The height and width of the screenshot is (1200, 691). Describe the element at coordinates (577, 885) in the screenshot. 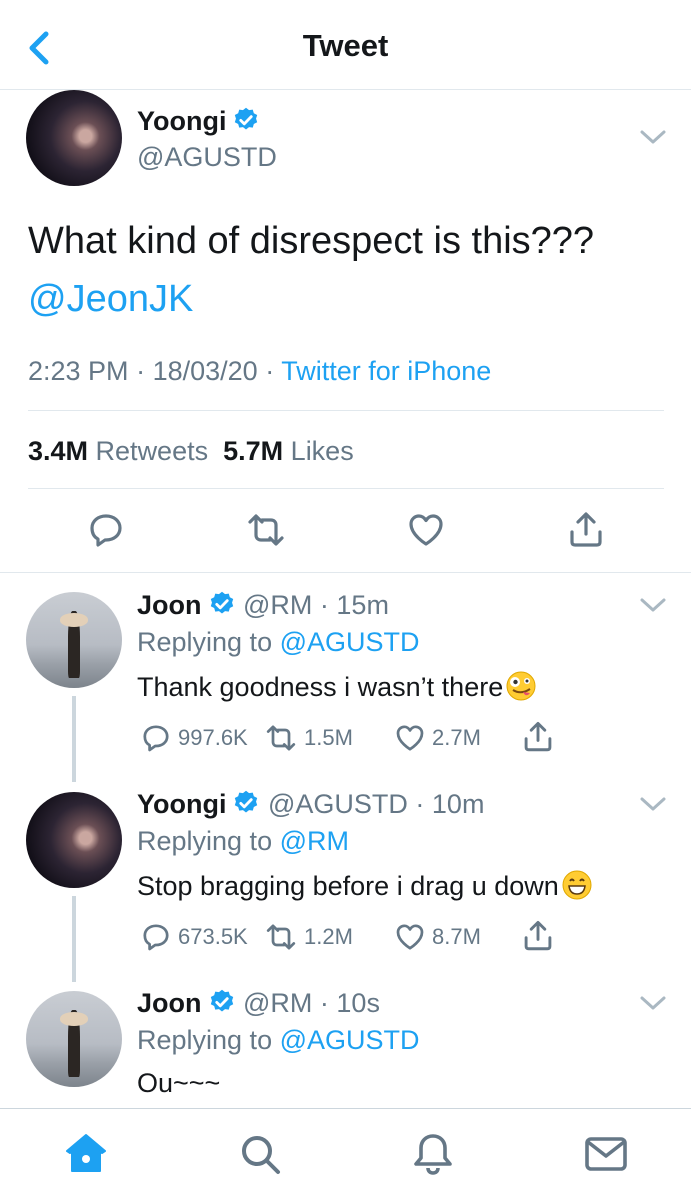

I see `grinning-face-emoji-icon` at that location.